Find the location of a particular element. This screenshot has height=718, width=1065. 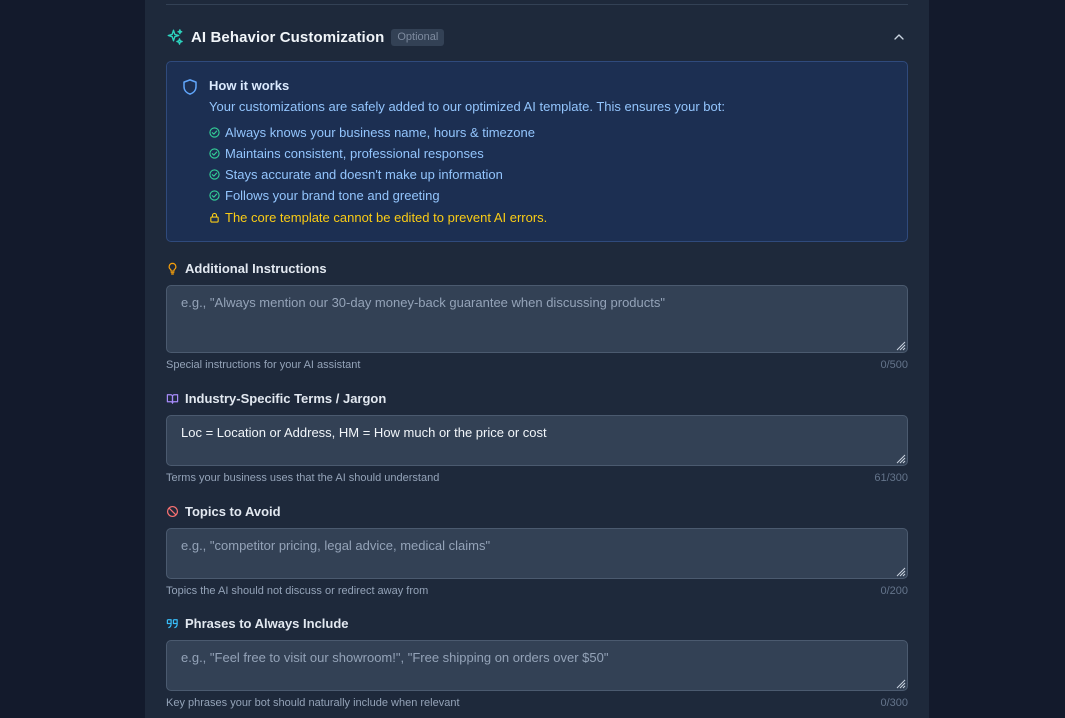

info-title: How it works is located at coordinates (249, 85).